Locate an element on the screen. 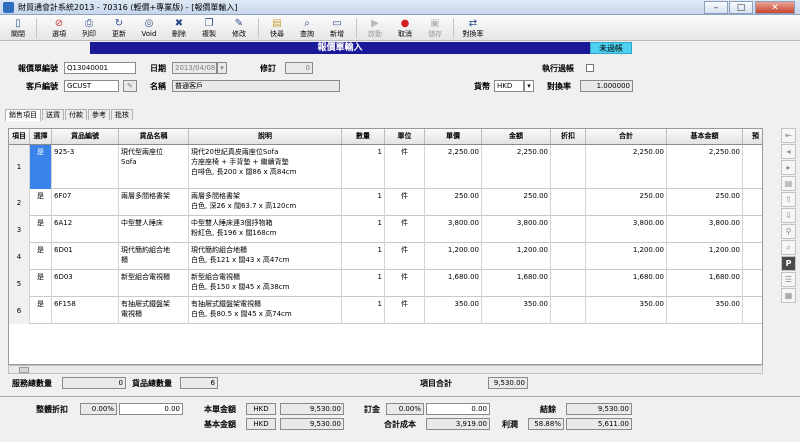  total-cost-field: 3,919.00 is located at coordinates (458, 424).